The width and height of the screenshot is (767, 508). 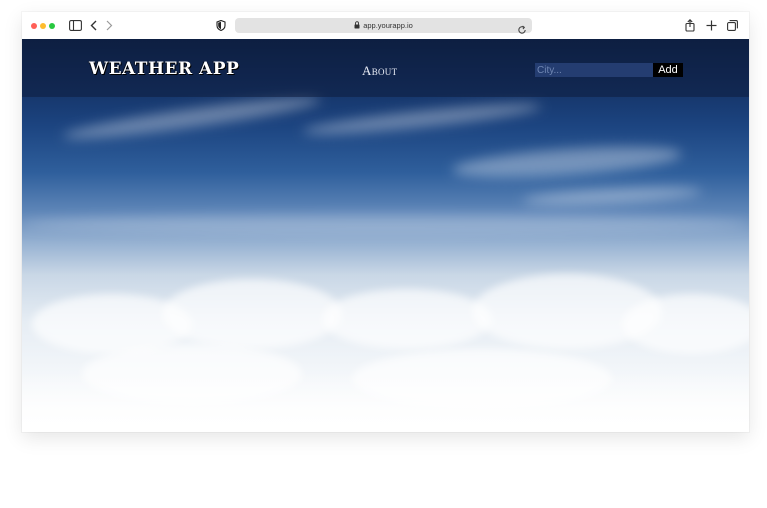 I want to click on back-arrow-icon, so click(x=93, y=25).